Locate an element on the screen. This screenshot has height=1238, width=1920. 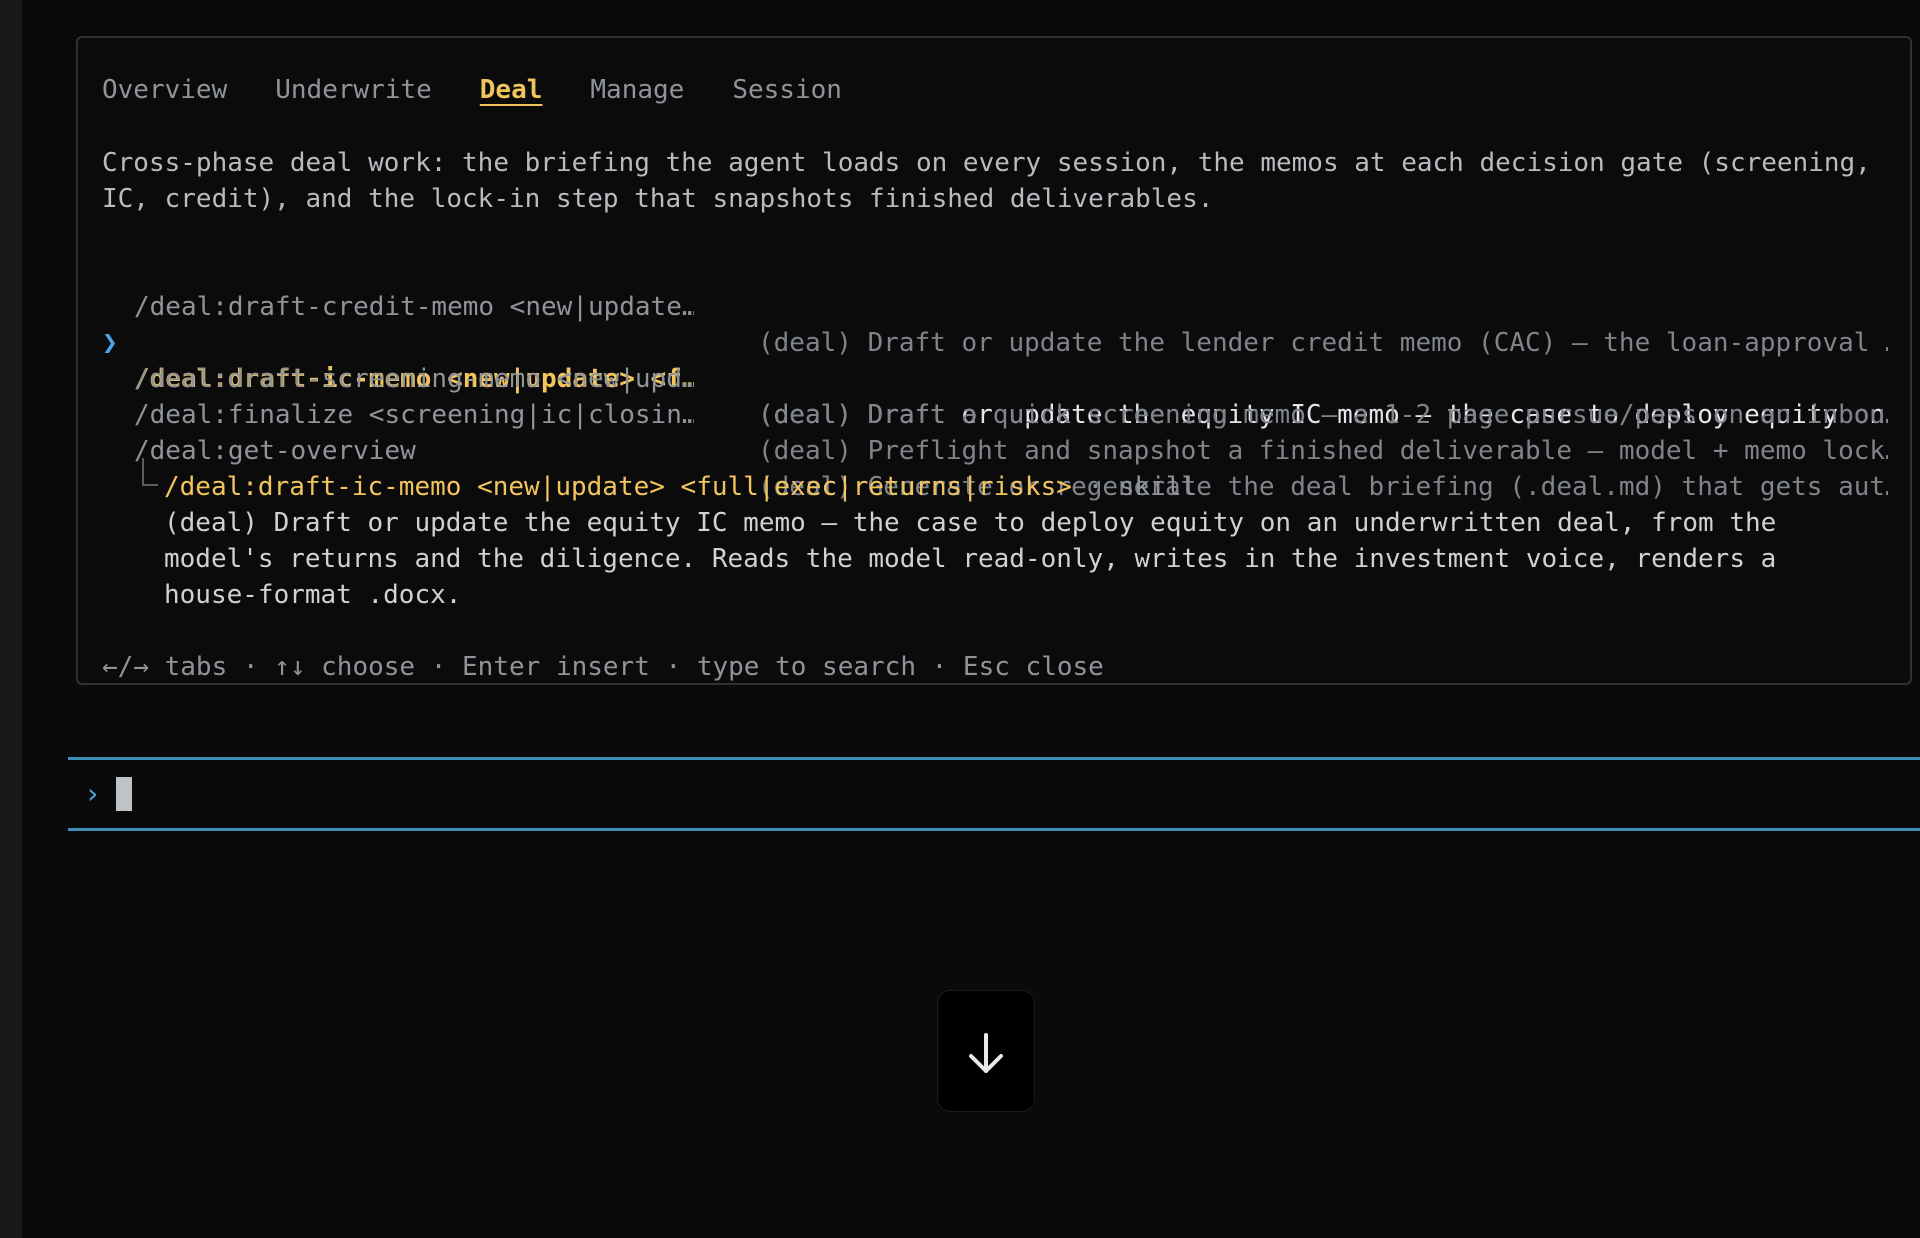
tab-overview: Overview is located at coordinates (164, 92).